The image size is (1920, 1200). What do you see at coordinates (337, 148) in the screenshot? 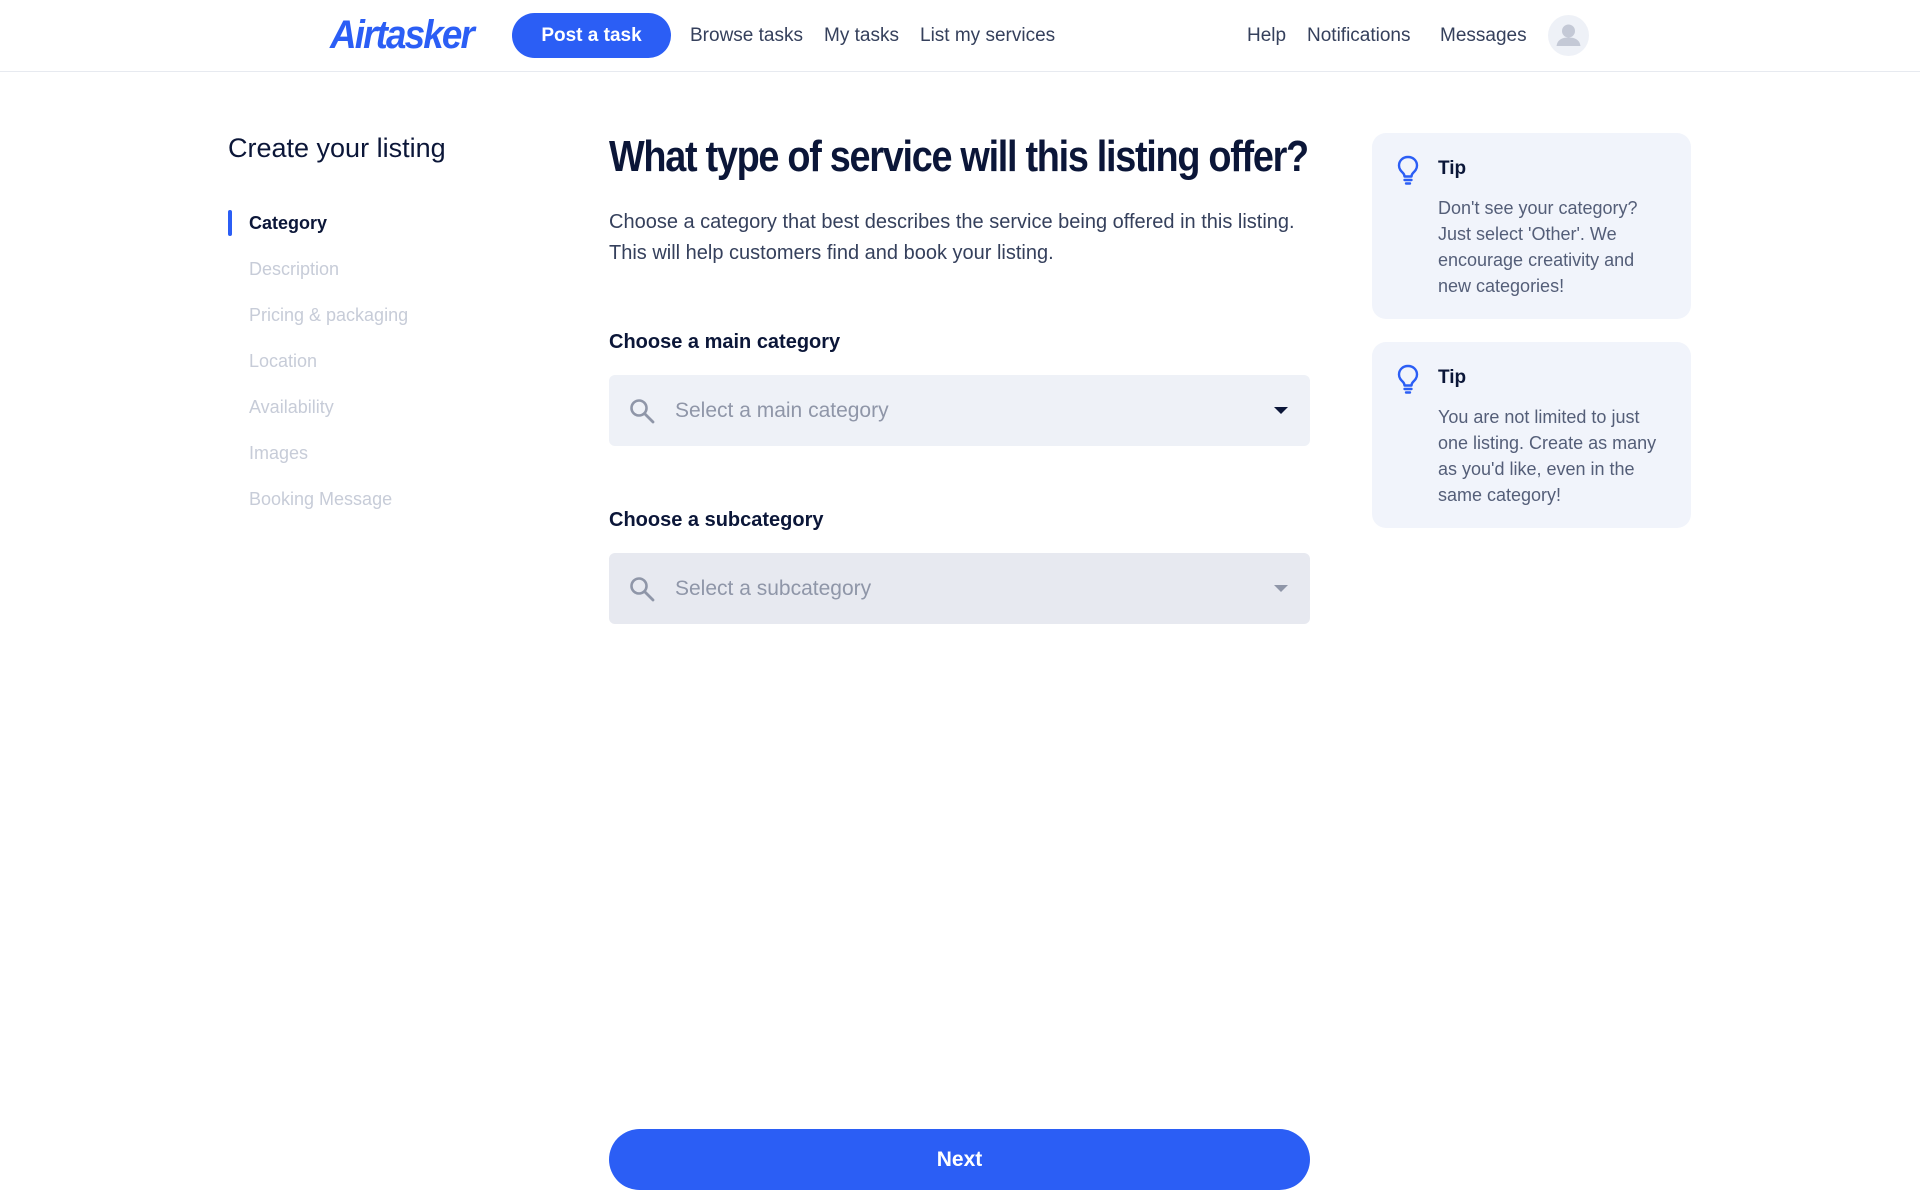
I see `sidebar-title: Create your listing` at bounding box center [337, 148].